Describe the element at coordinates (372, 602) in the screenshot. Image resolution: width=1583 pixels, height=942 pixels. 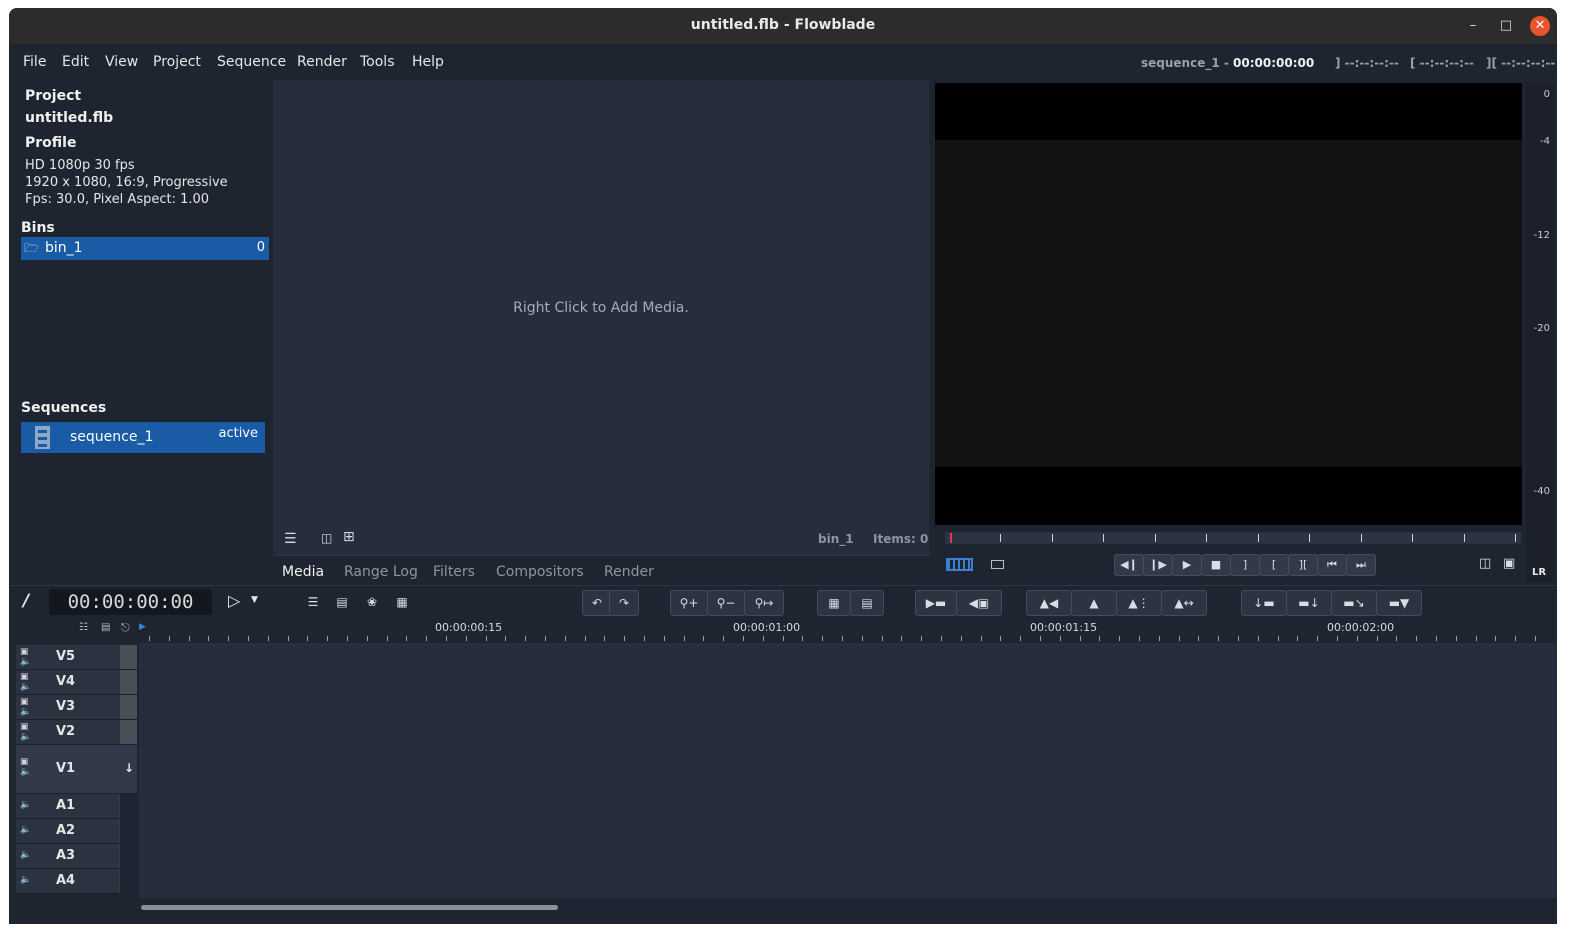
I see `effects-icon: ❀` at that location.